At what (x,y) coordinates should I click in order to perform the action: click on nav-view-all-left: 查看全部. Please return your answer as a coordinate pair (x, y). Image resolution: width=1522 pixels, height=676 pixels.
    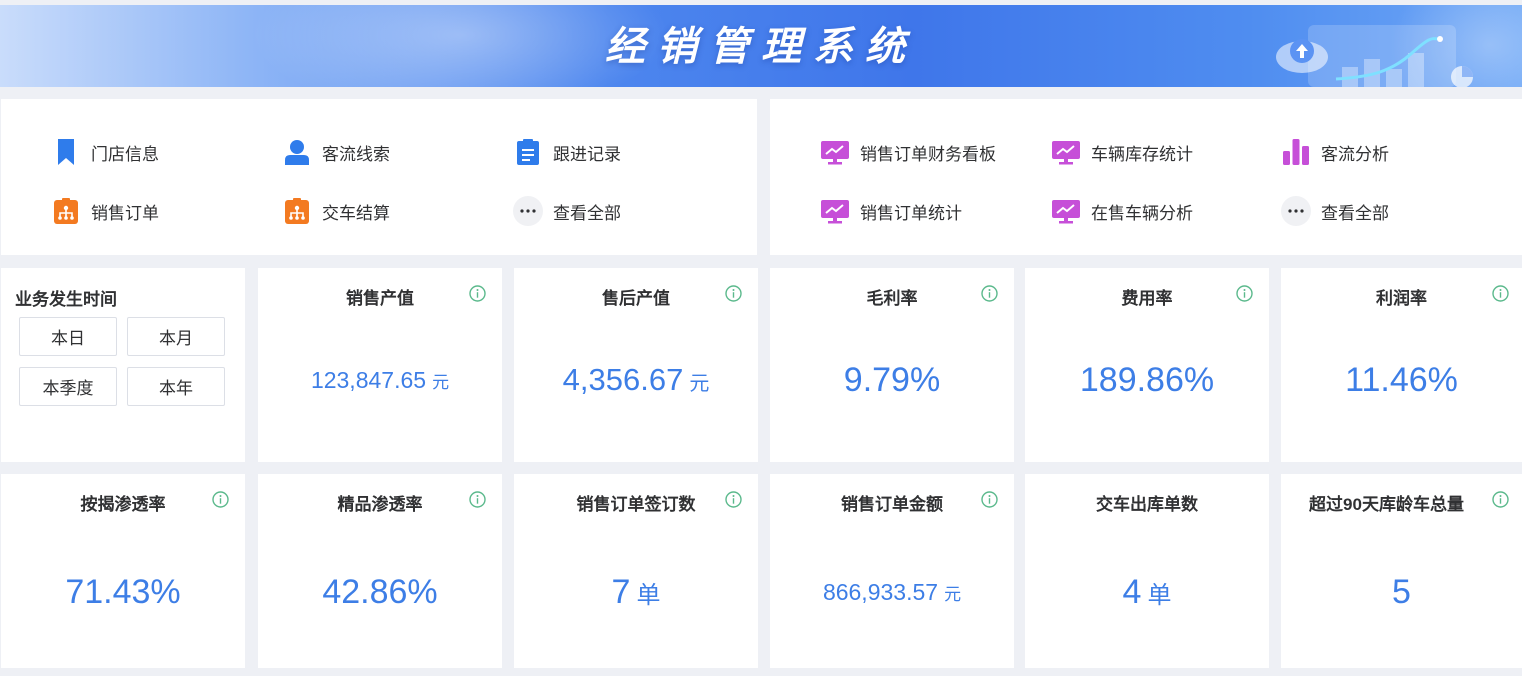
    Looking at the image, I should click on (567, 211).